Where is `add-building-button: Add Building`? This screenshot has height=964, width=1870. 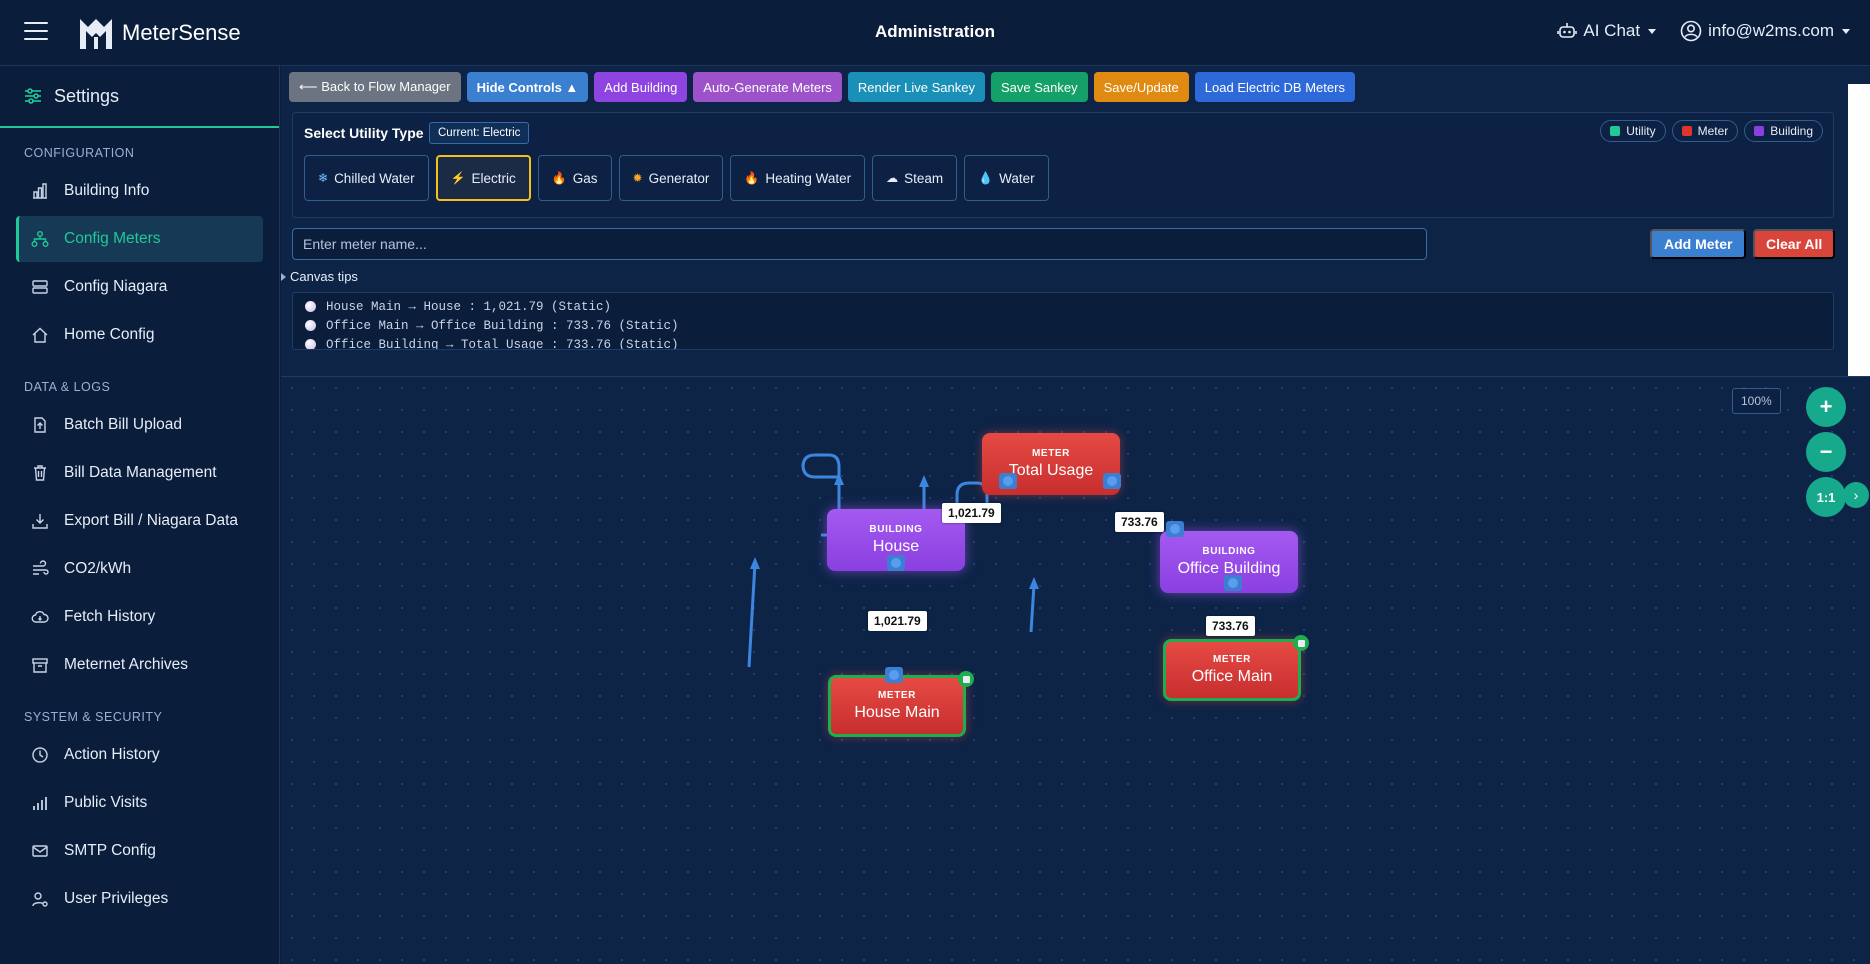 add-building-button: Add Building is located at coordinates (641, 87).